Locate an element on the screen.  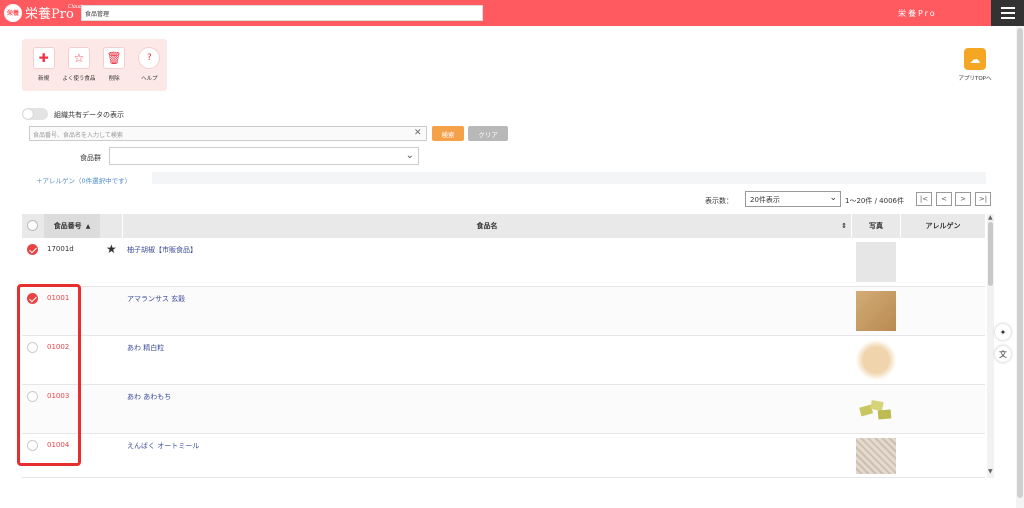
food-code: 17001d is located at coordinates (60, 249).